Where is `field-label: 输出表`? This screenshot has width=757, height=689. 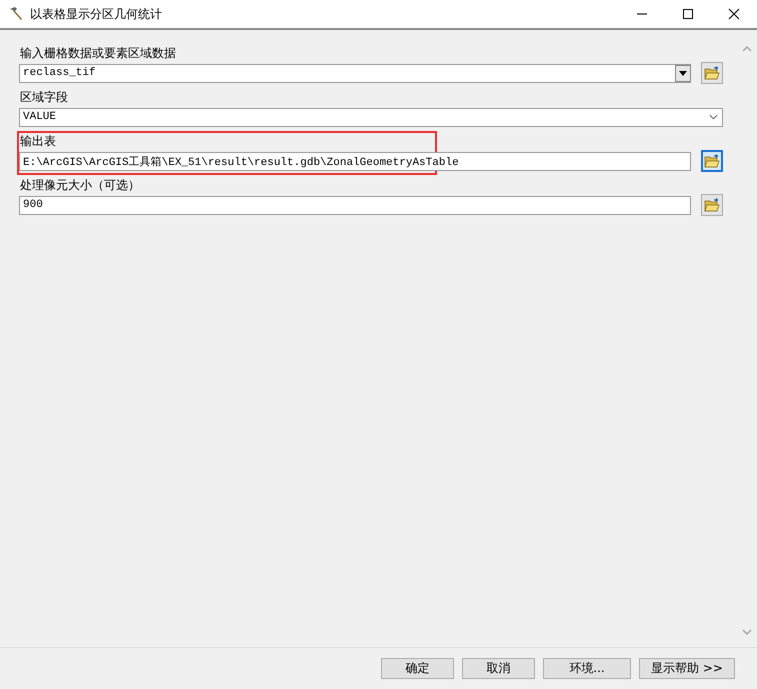
field-label: 输出表 is located at coordinates (38, 141).